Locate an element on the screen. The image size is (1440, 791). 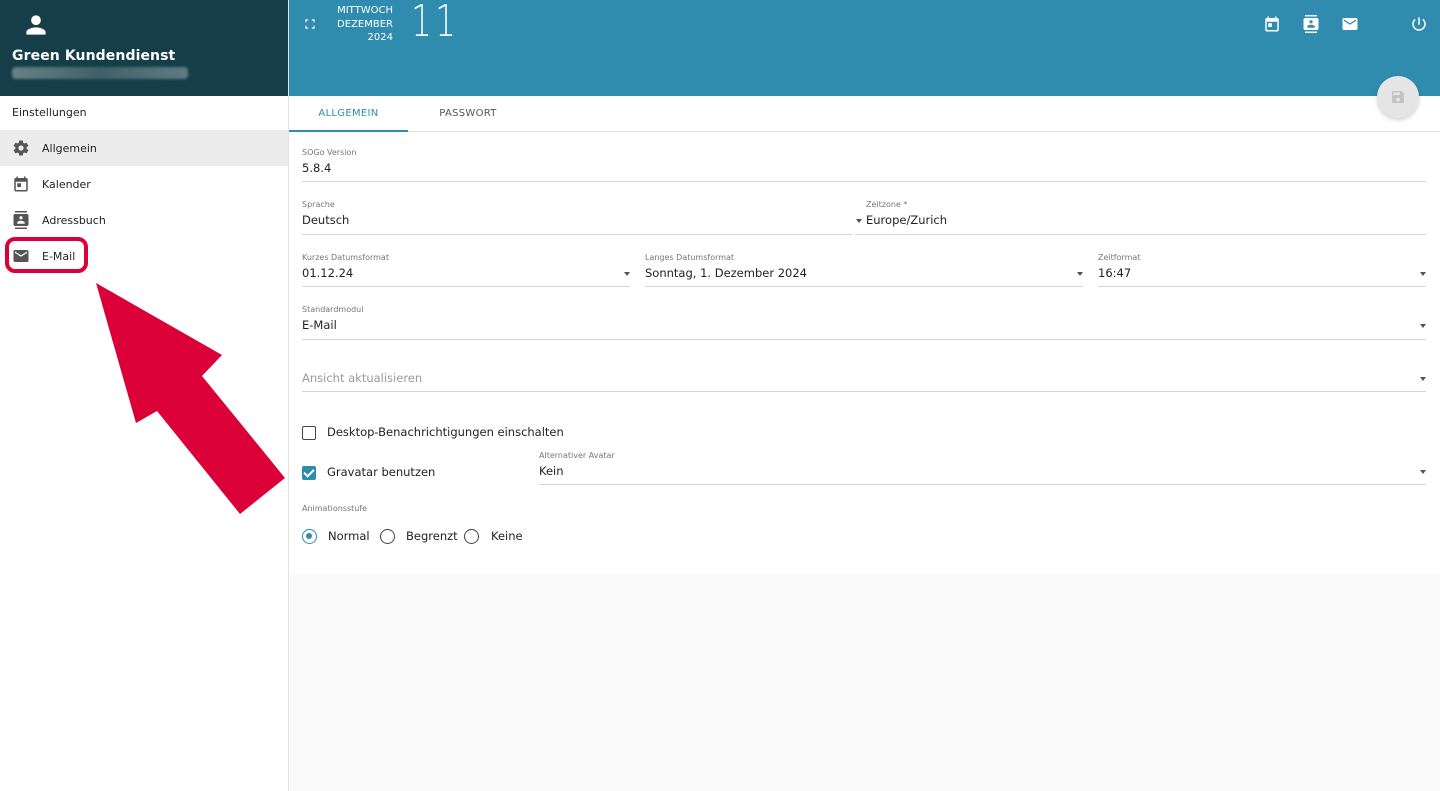
default-module-select: Standardmodul E-Mail is located at coordinates (864, 322).